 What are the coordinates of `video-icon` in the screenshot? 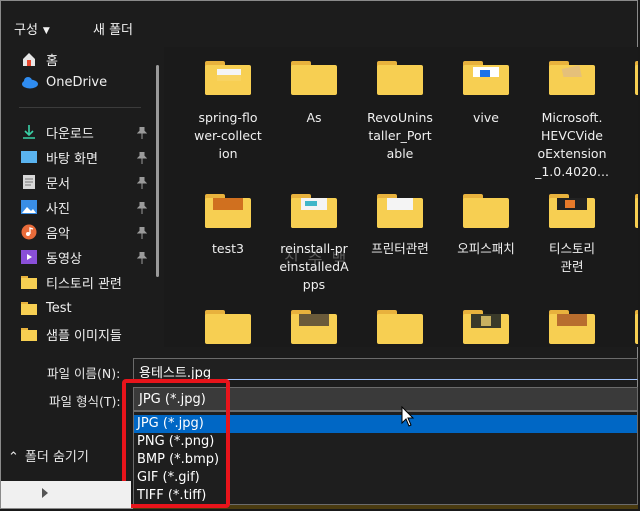 It's located at (29, 257).